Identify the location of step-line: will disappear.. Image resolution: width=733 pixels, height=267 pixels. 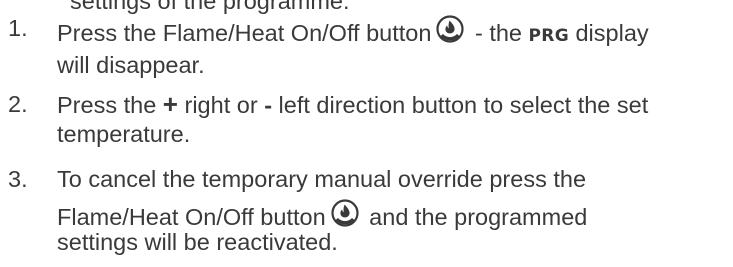
(131, 65).